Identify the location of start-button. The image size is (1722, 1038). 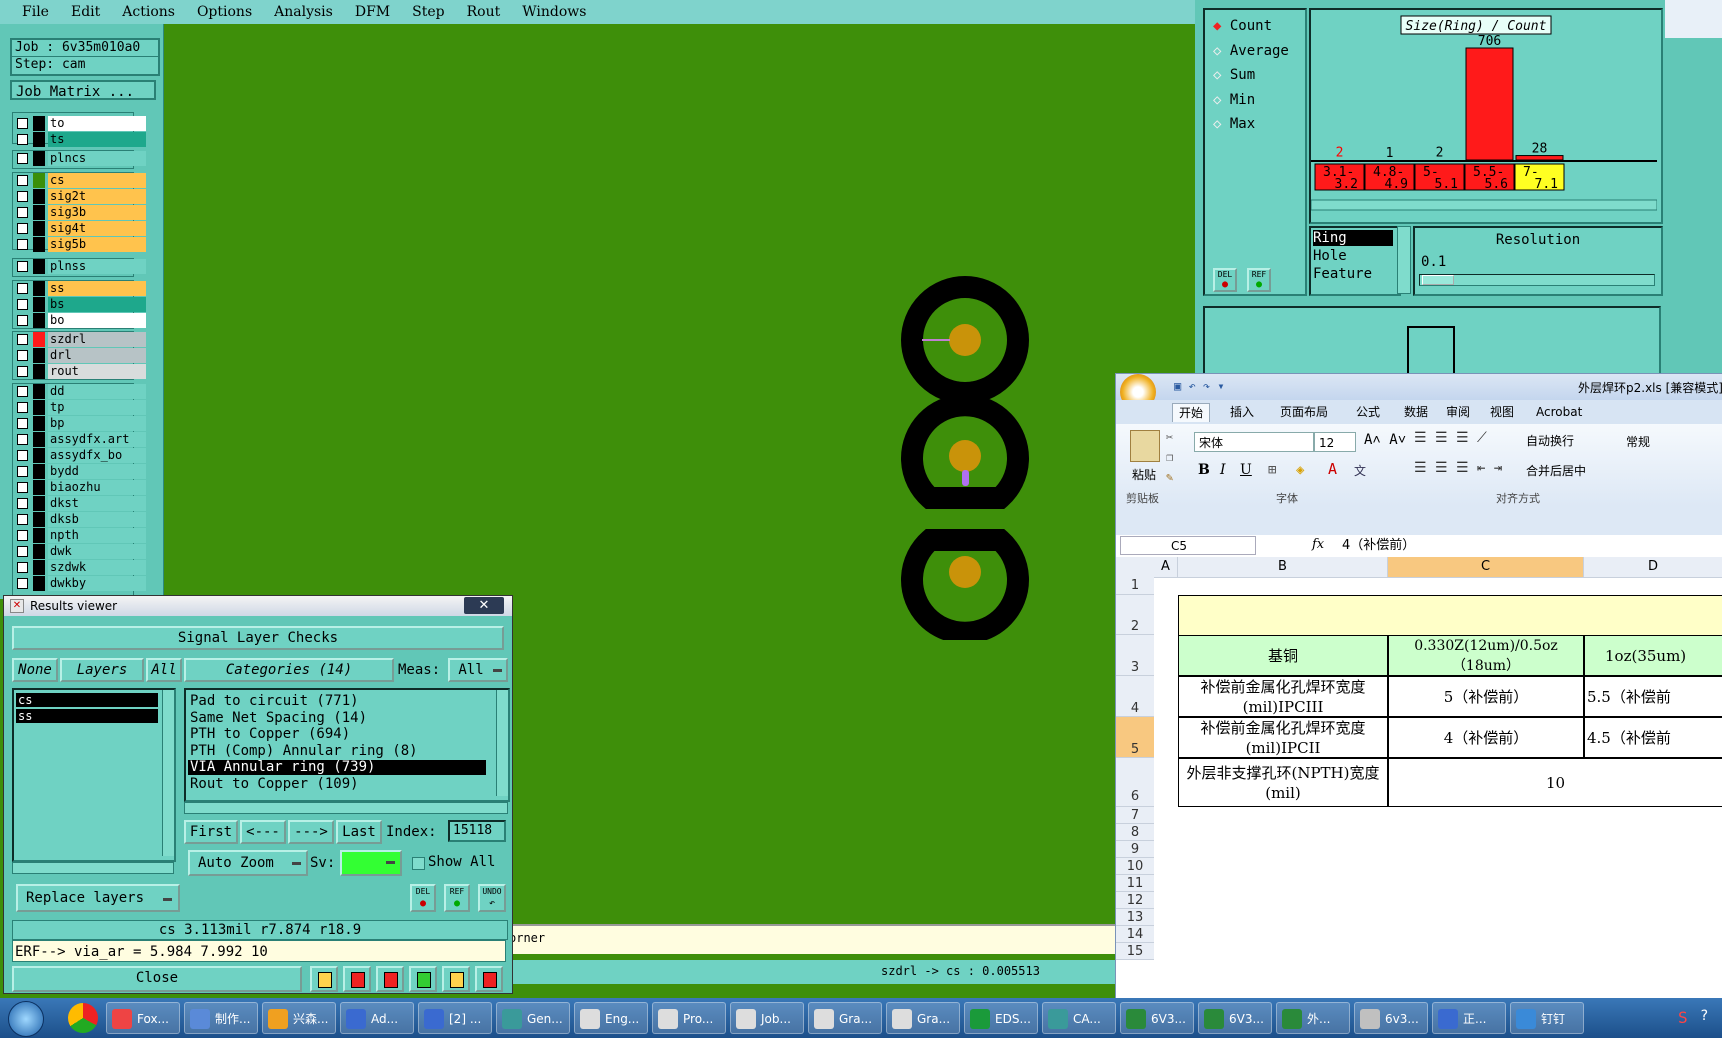
(26, 1019).